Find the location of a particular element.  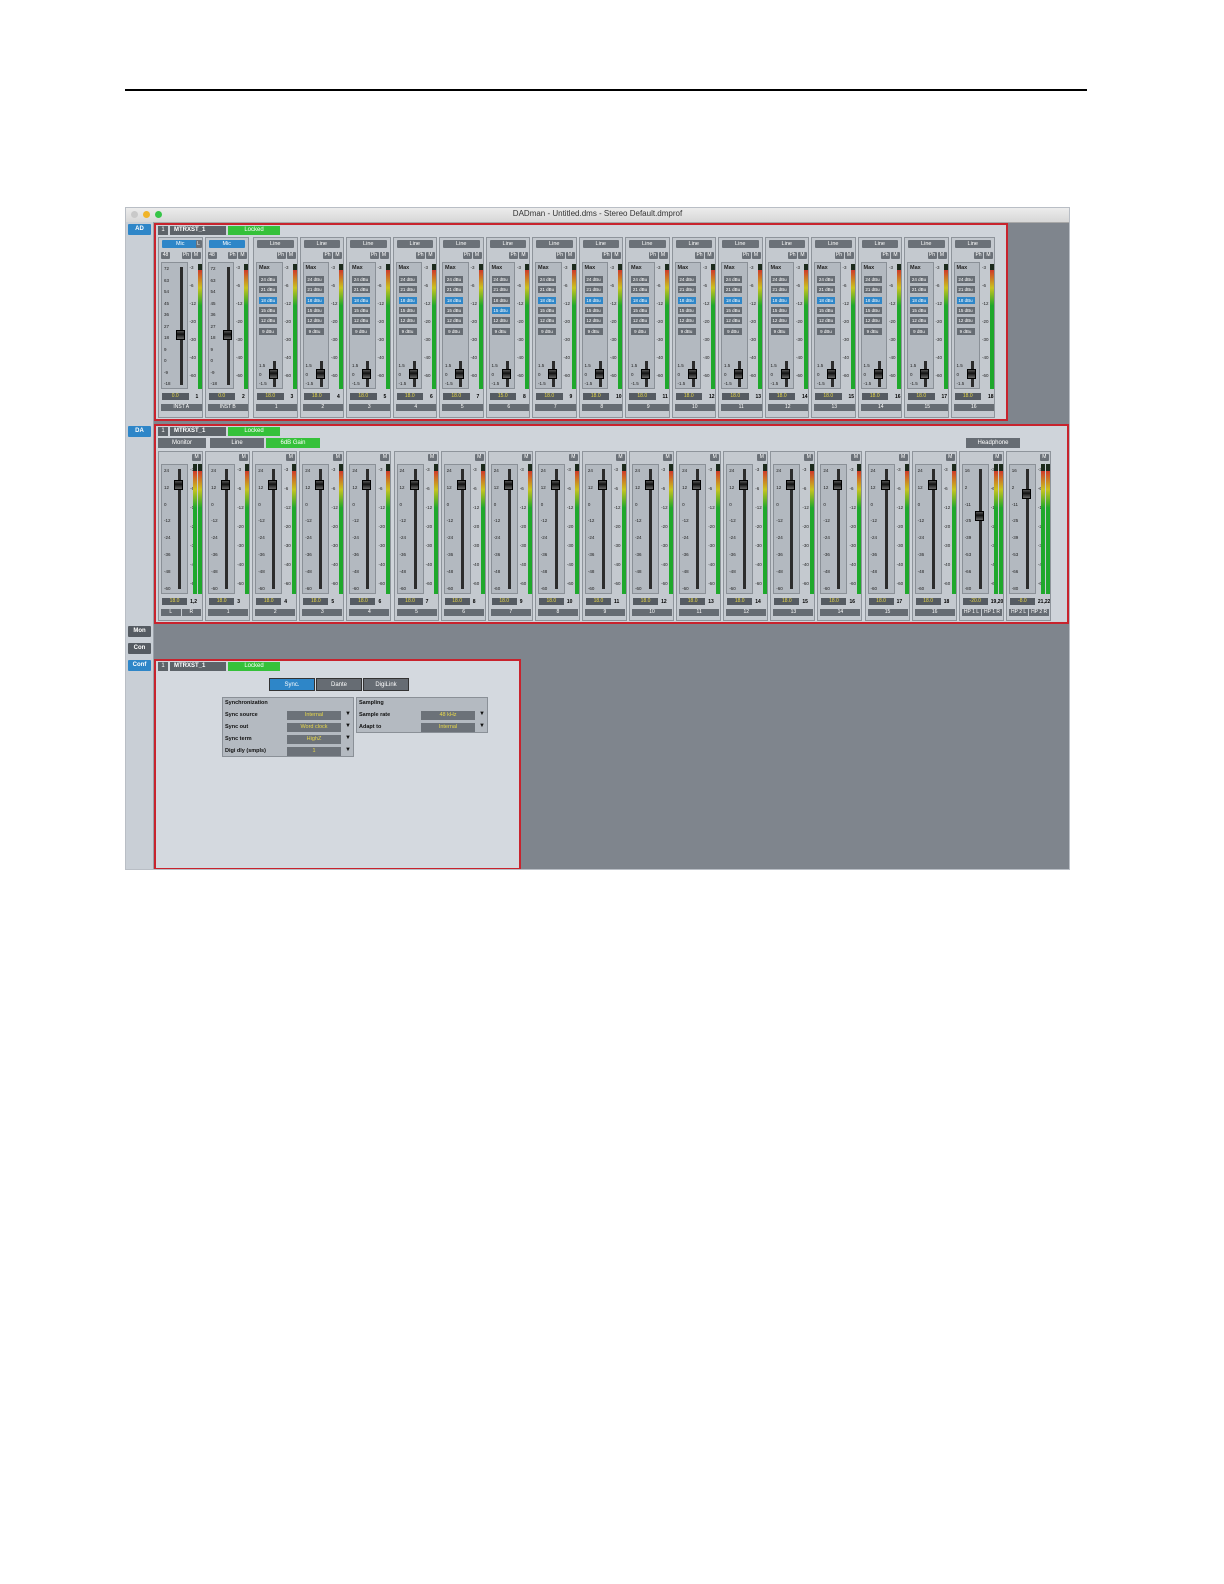

channel-name: HP 1 R is located at coordinates (992, 612).